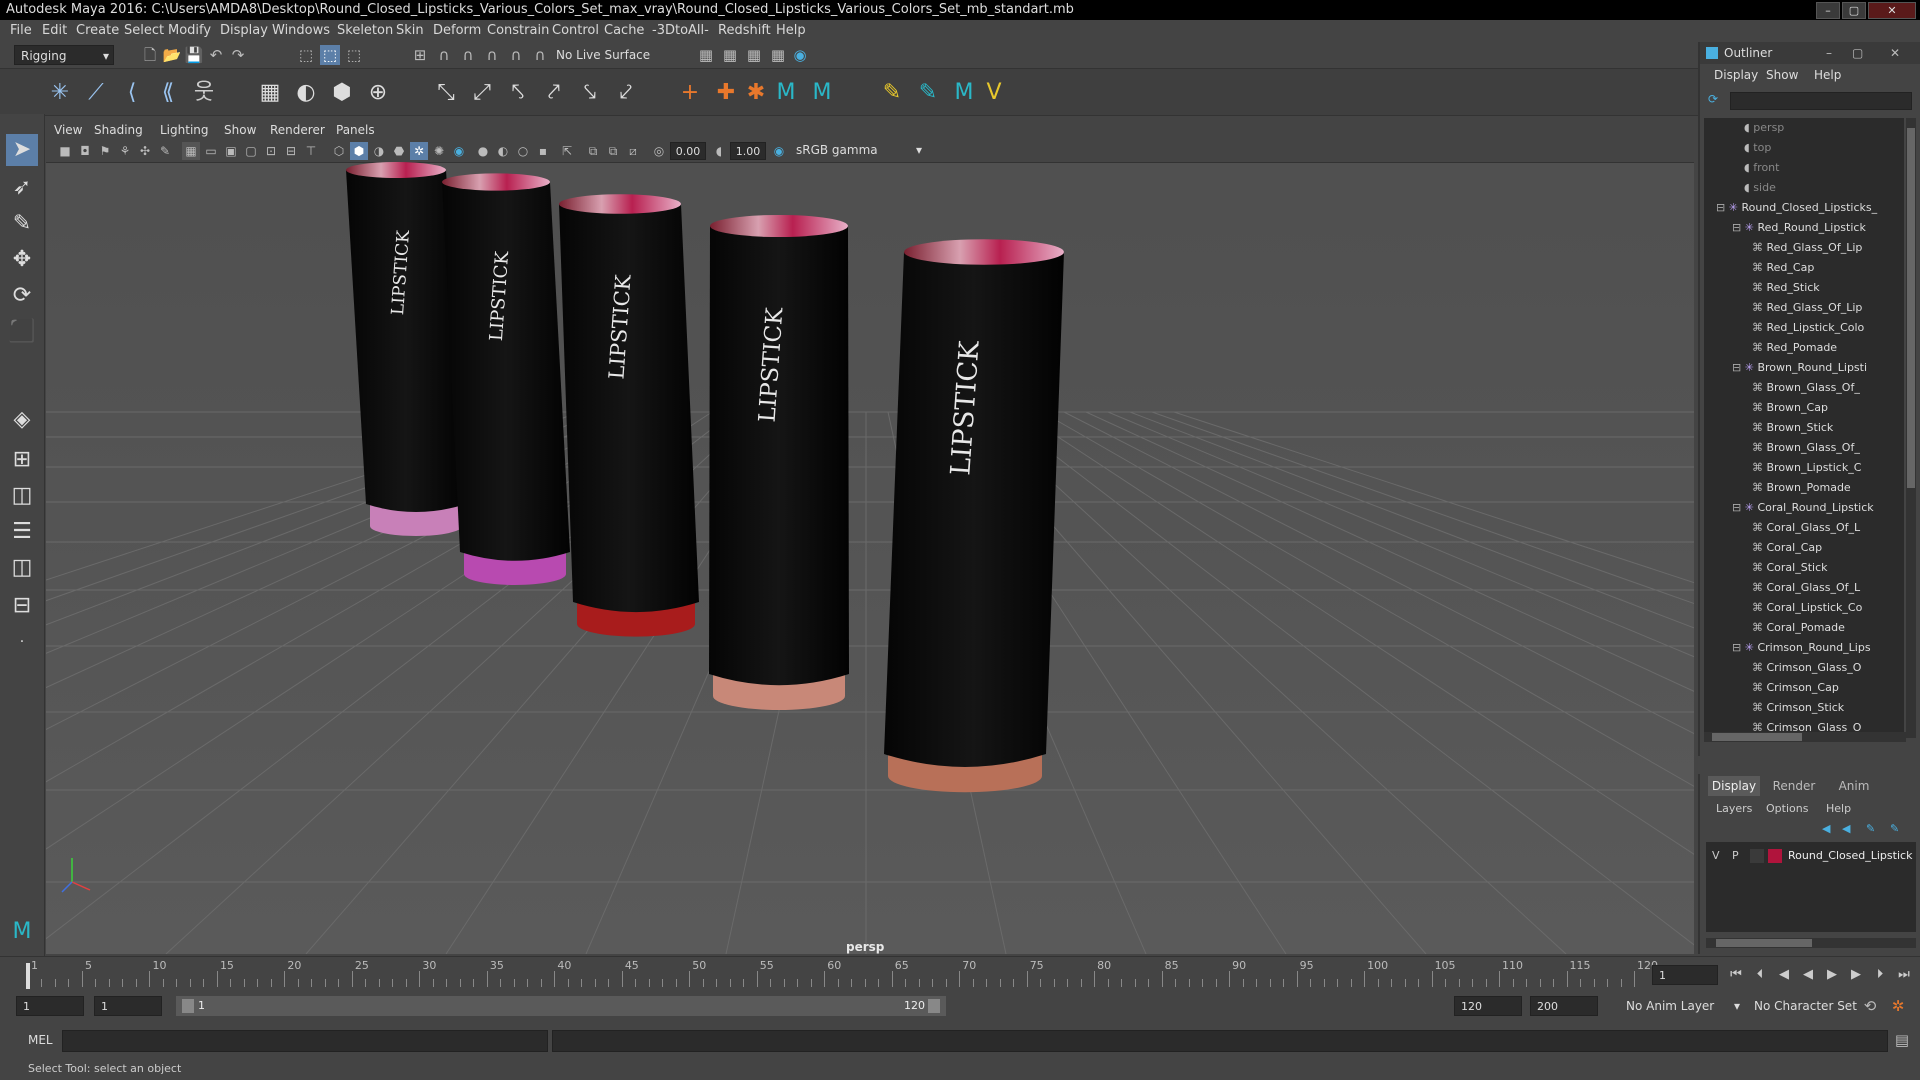 The height and width of the screenshot is (1080, 1920). Describe the element at coordinates (1826, 828) in the screenshot. I see `move-layer-up-icon: ◀` at that location.